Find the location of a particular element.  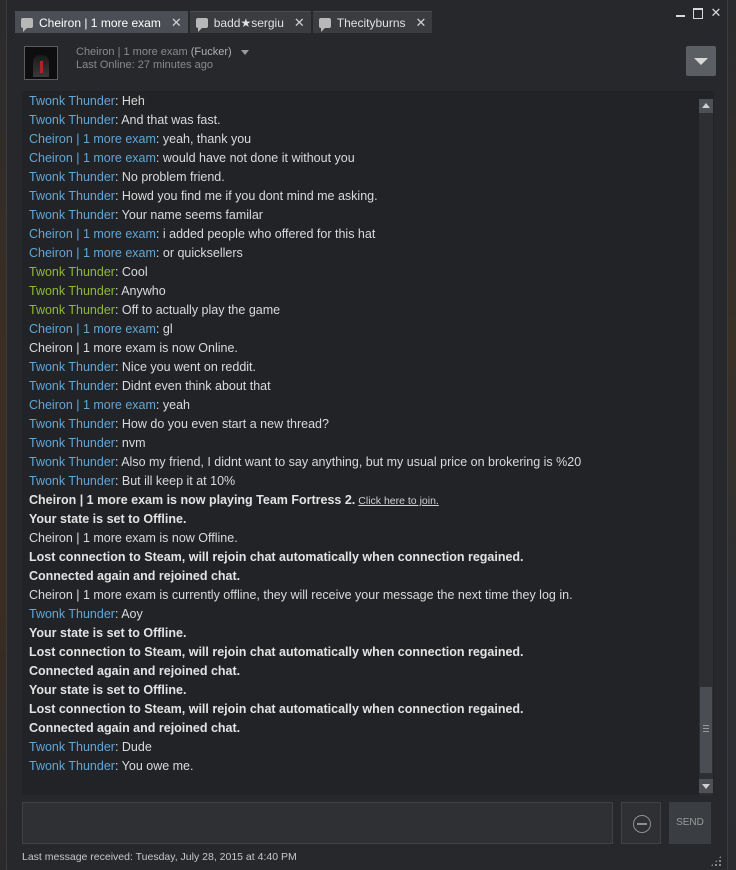

message-text: Aoy is located at coordinates (132, 614).